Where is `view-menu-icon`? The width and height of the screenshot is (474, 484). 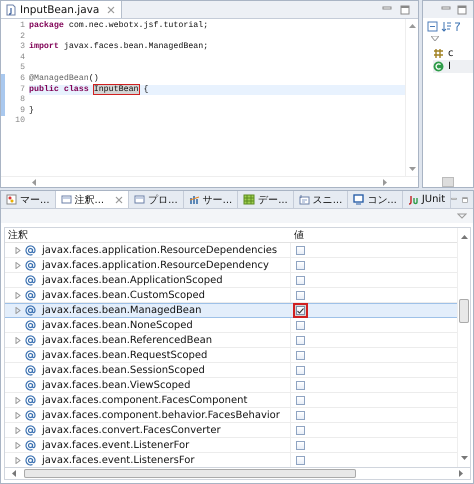
view-menu-icon is located at coordinates (462, 216).